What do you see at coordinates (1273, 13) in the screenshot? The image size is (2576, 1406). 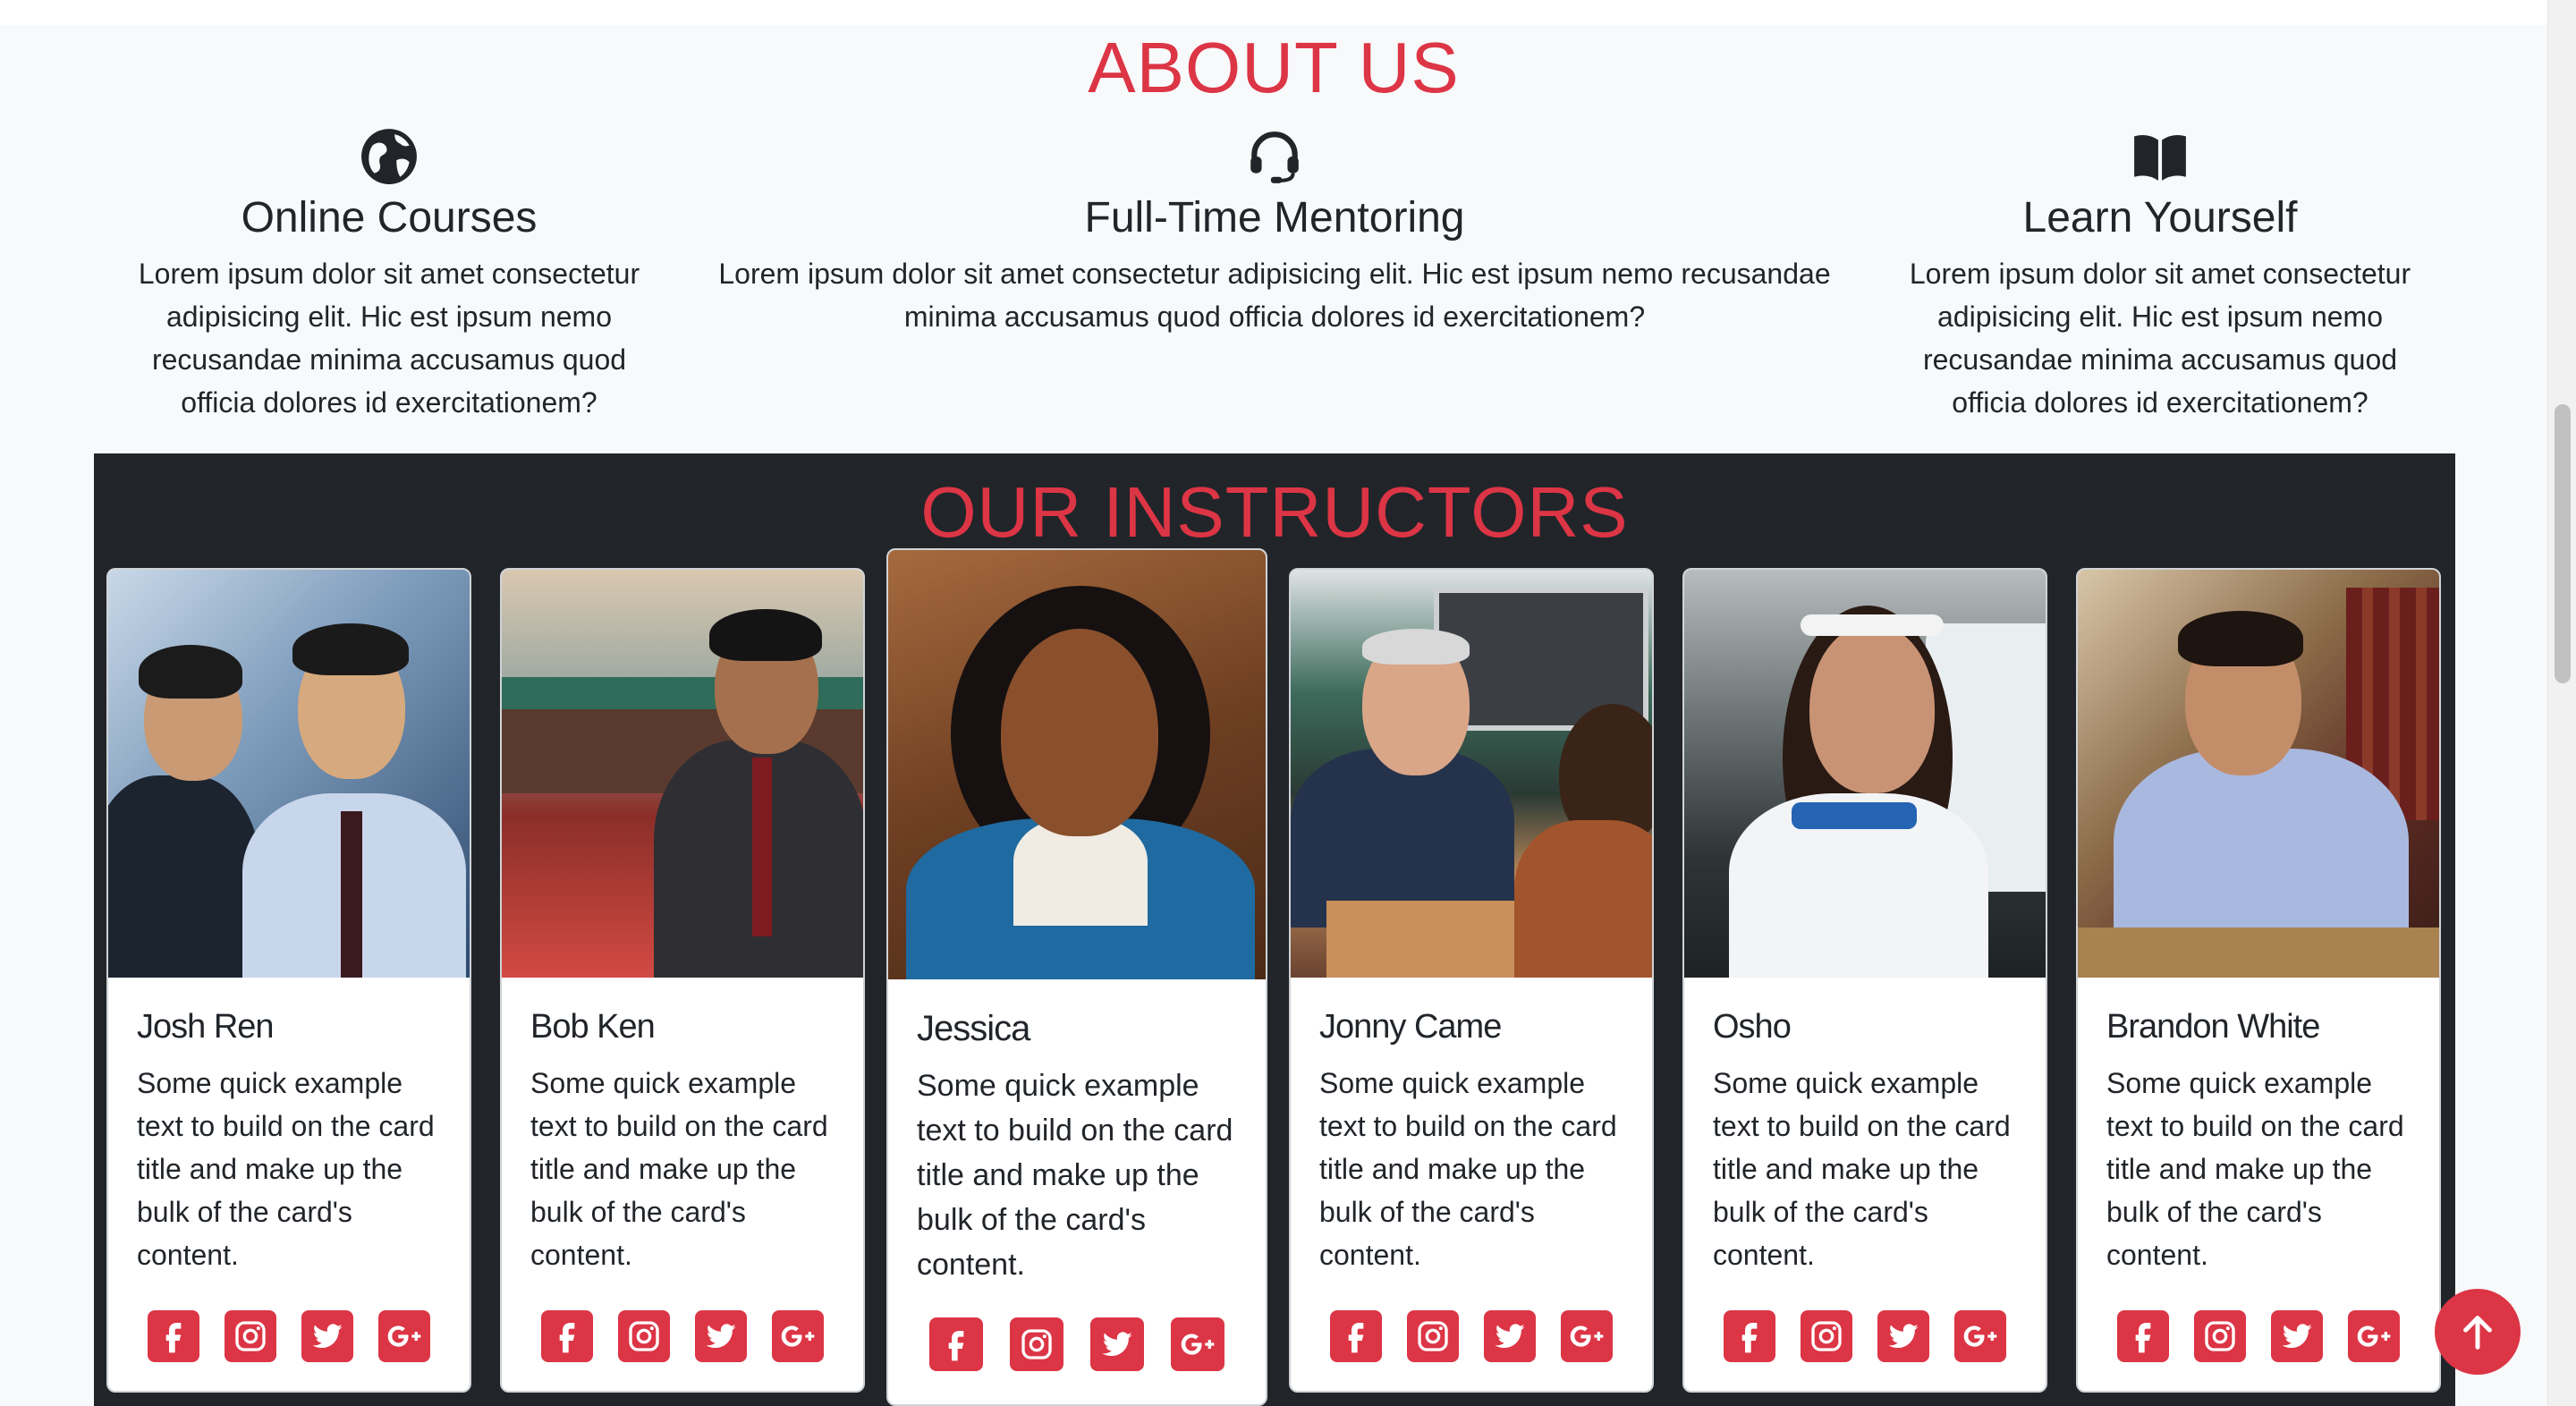 I see `top-strip` at bounding box center [1273, 13].